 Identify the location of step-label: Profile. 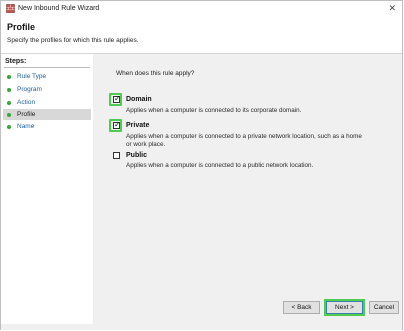
(26, 114).